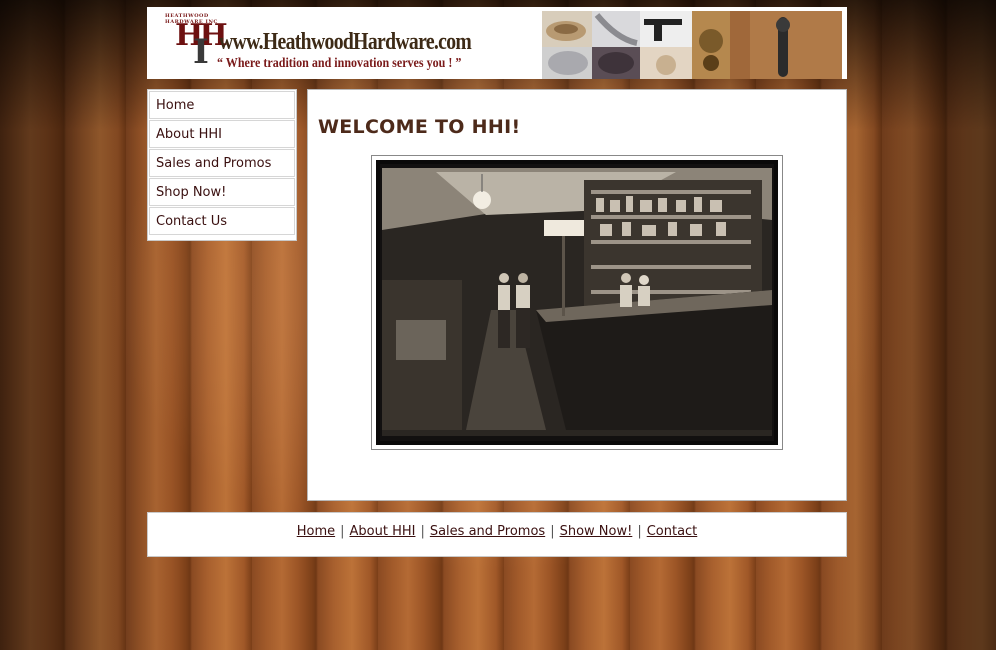 Image resolution: width=996 pixels, height=650 pixels. Describe the element at coordinates (222, 192) in the screenshot. I see `sidebar-item-shop-now: Shop Now!` at that location.